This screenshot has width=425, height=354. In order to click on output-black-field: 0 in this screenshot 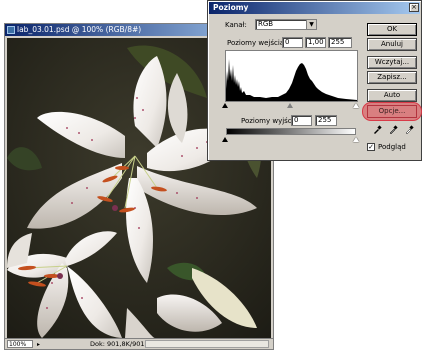, I will do `click(301, 120)`.